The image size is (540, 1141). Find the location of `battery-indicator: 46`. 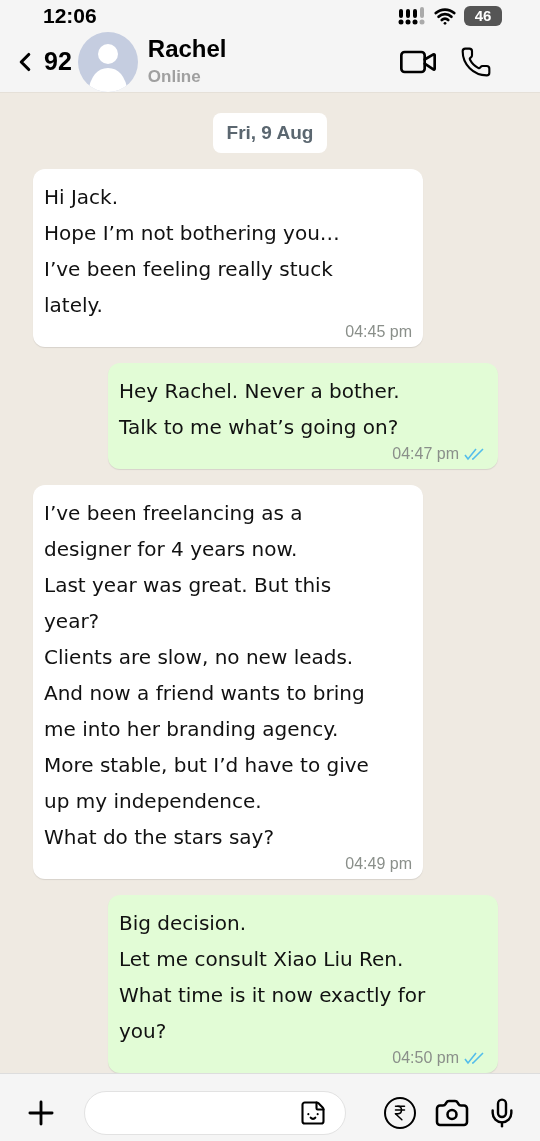

battery-indicator: 46 is located at coordinates (483, 15).